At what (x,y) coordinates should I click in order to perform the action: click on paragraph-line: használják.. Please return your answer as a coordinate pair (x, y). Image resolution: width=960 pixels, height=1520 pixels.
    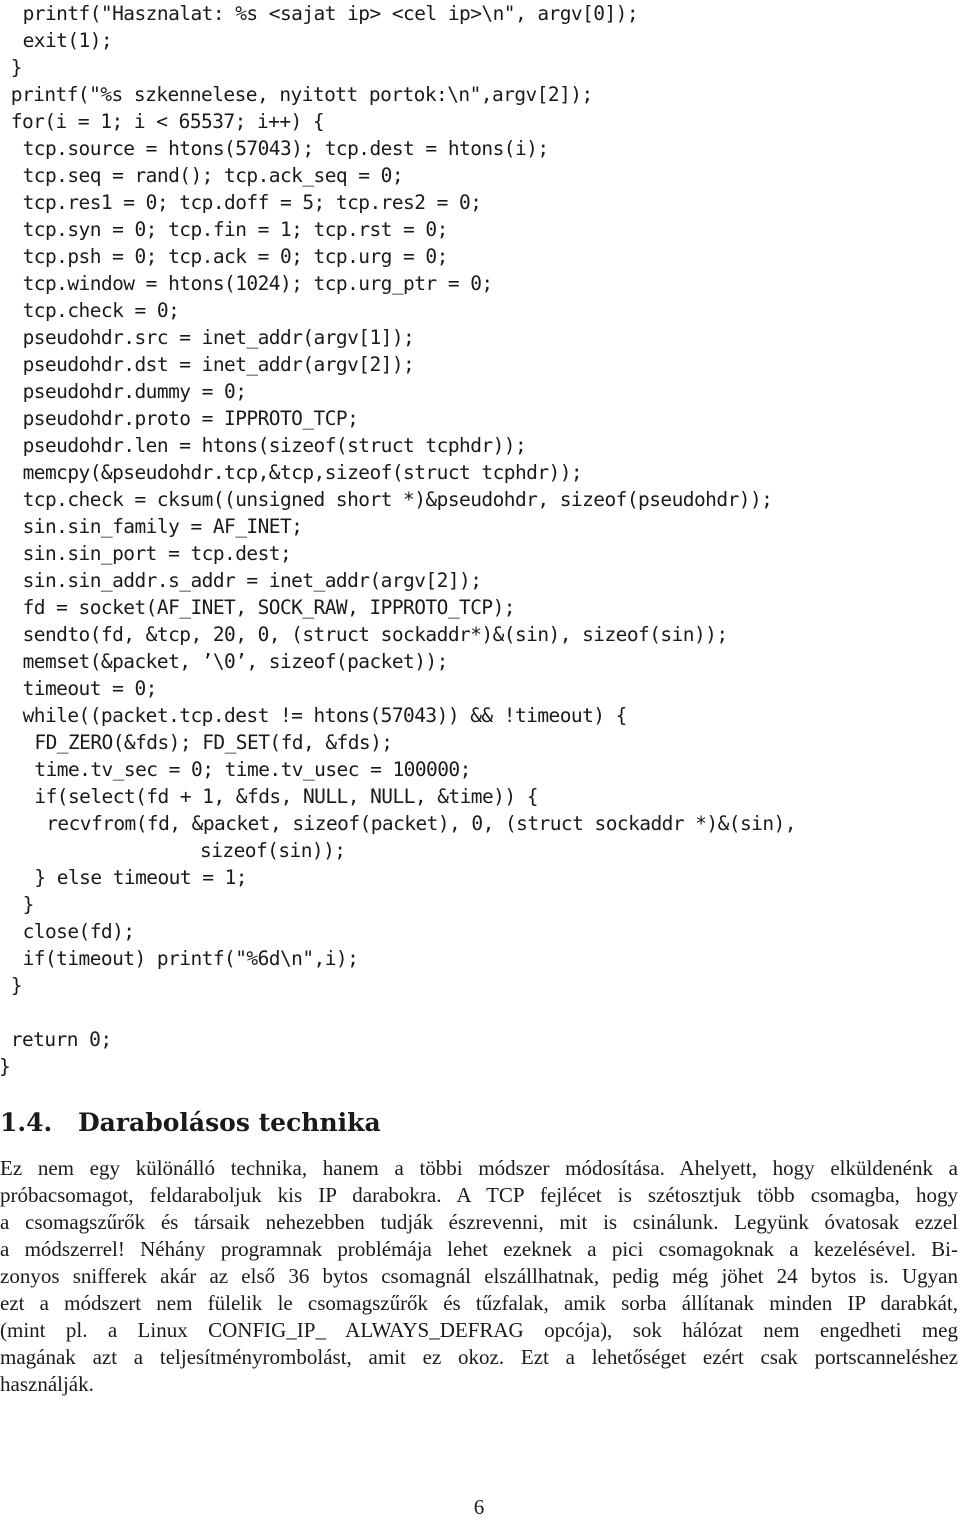
    Looking at the image, I should click on (47, 1384).